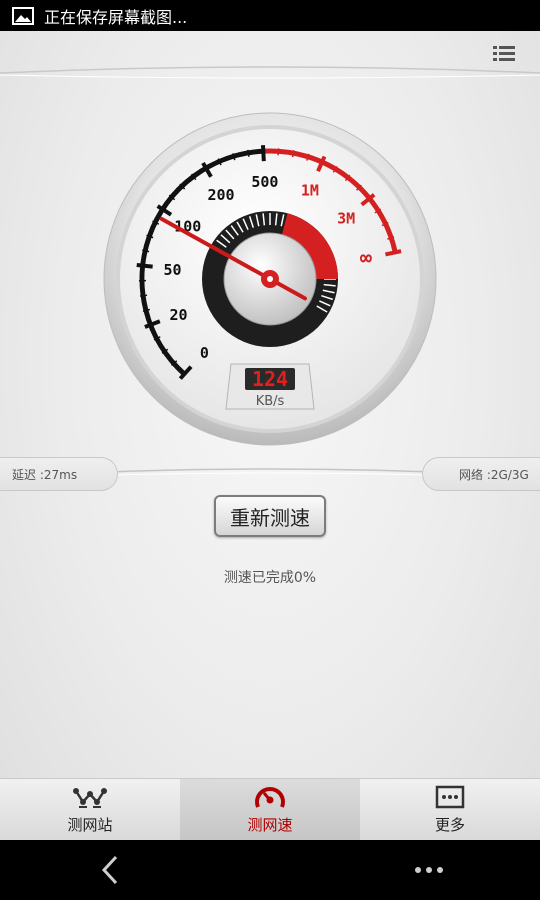  I want to click on bottom-nav: 测网站 测网速 更多, so click(270, 809).